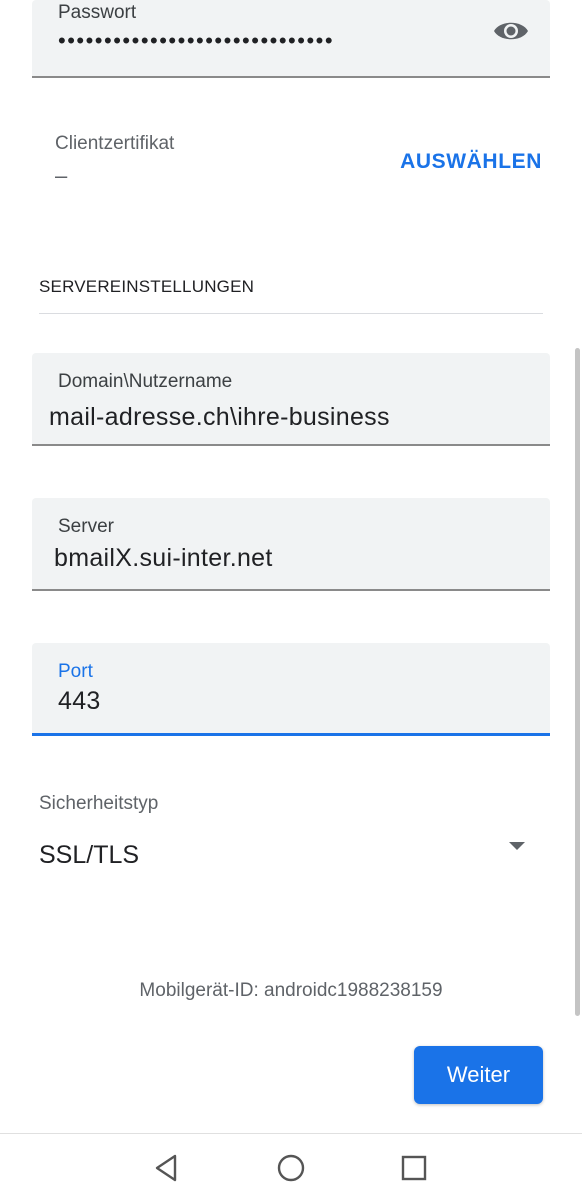 The height and width of the screenshot is (1200, 582). I want to click on system-navigation-bar, so click(291, 1166).